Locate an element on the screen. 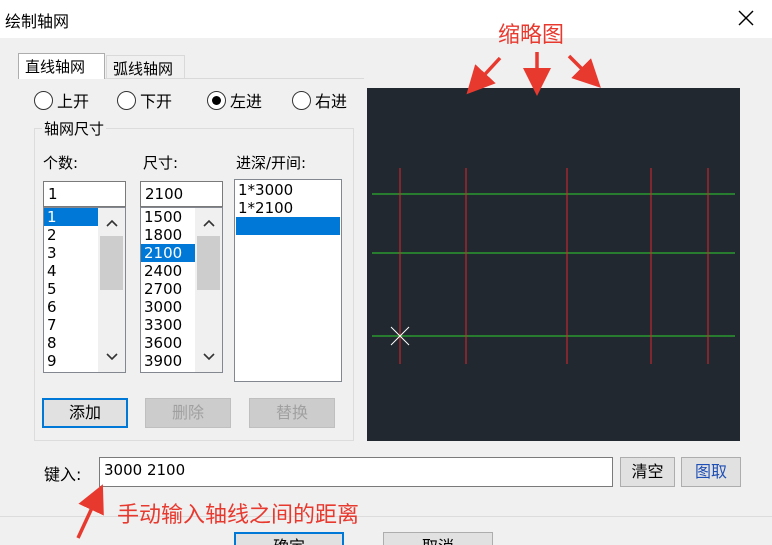 This screenshot has width=772, height=545. radio-checked-icon is located at coordinates (216, 100).